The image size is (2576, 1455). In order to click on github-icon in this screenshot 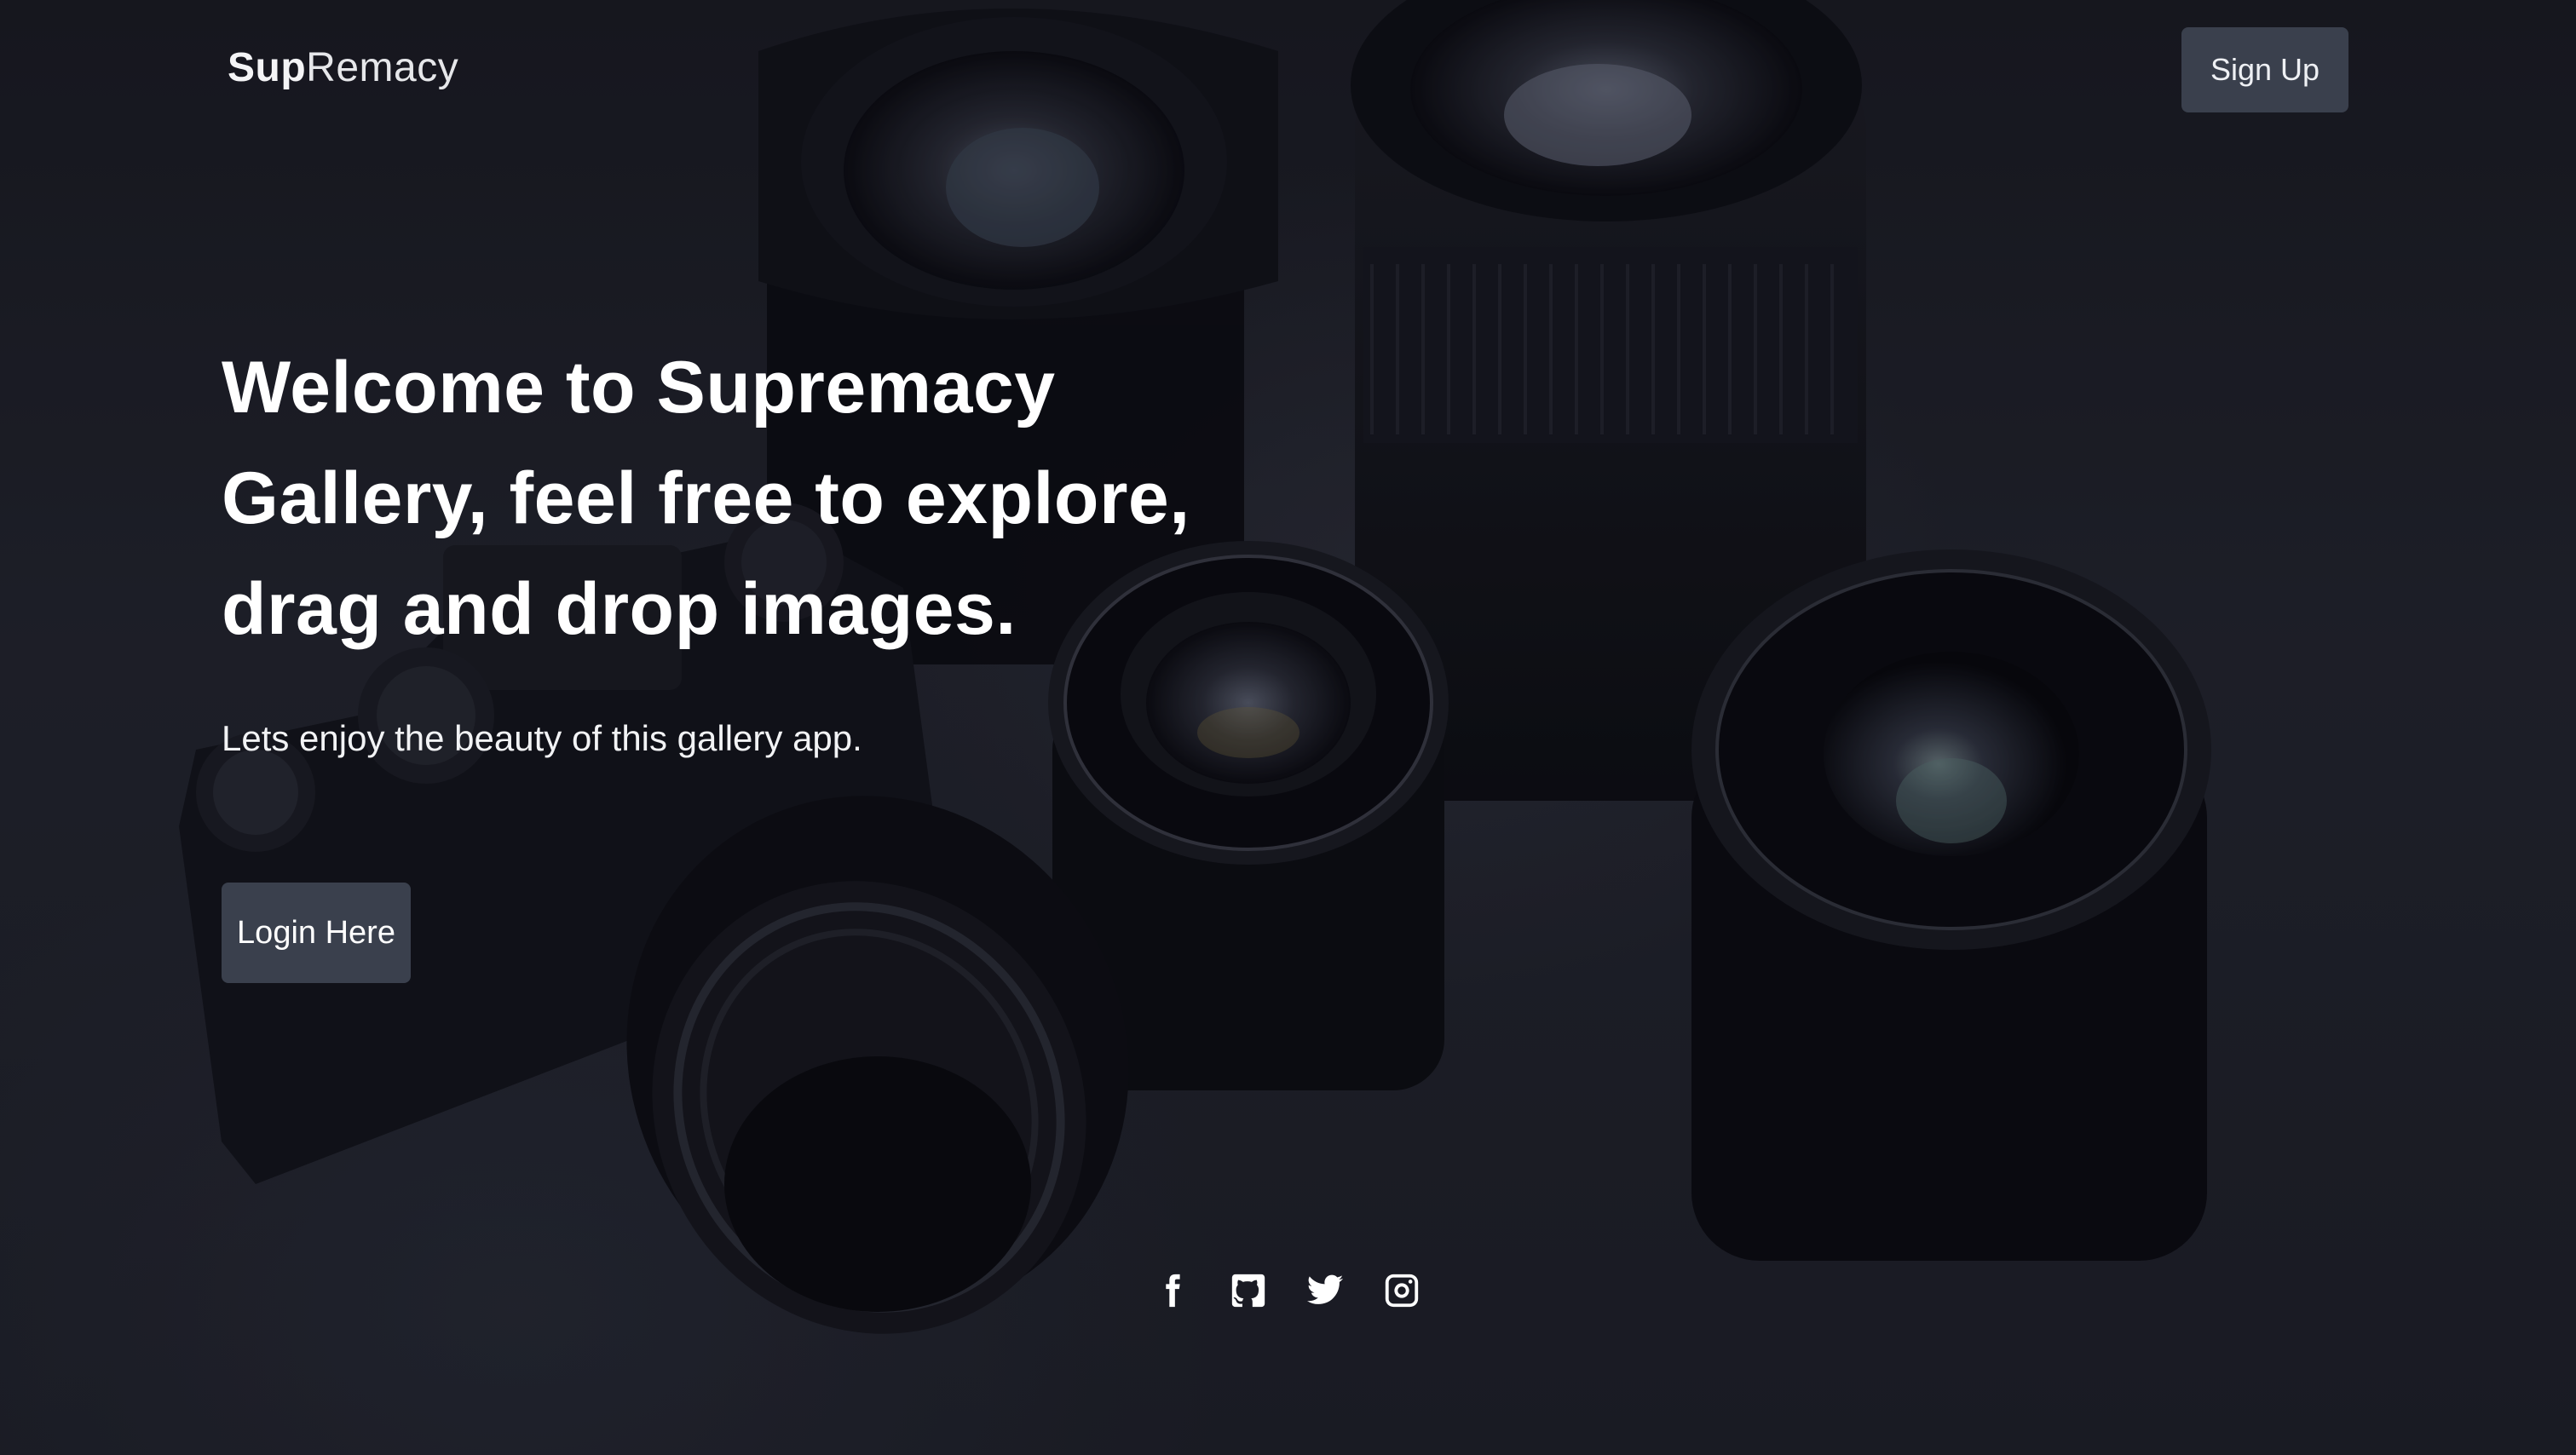, I will do `click(1248, 1291)`.